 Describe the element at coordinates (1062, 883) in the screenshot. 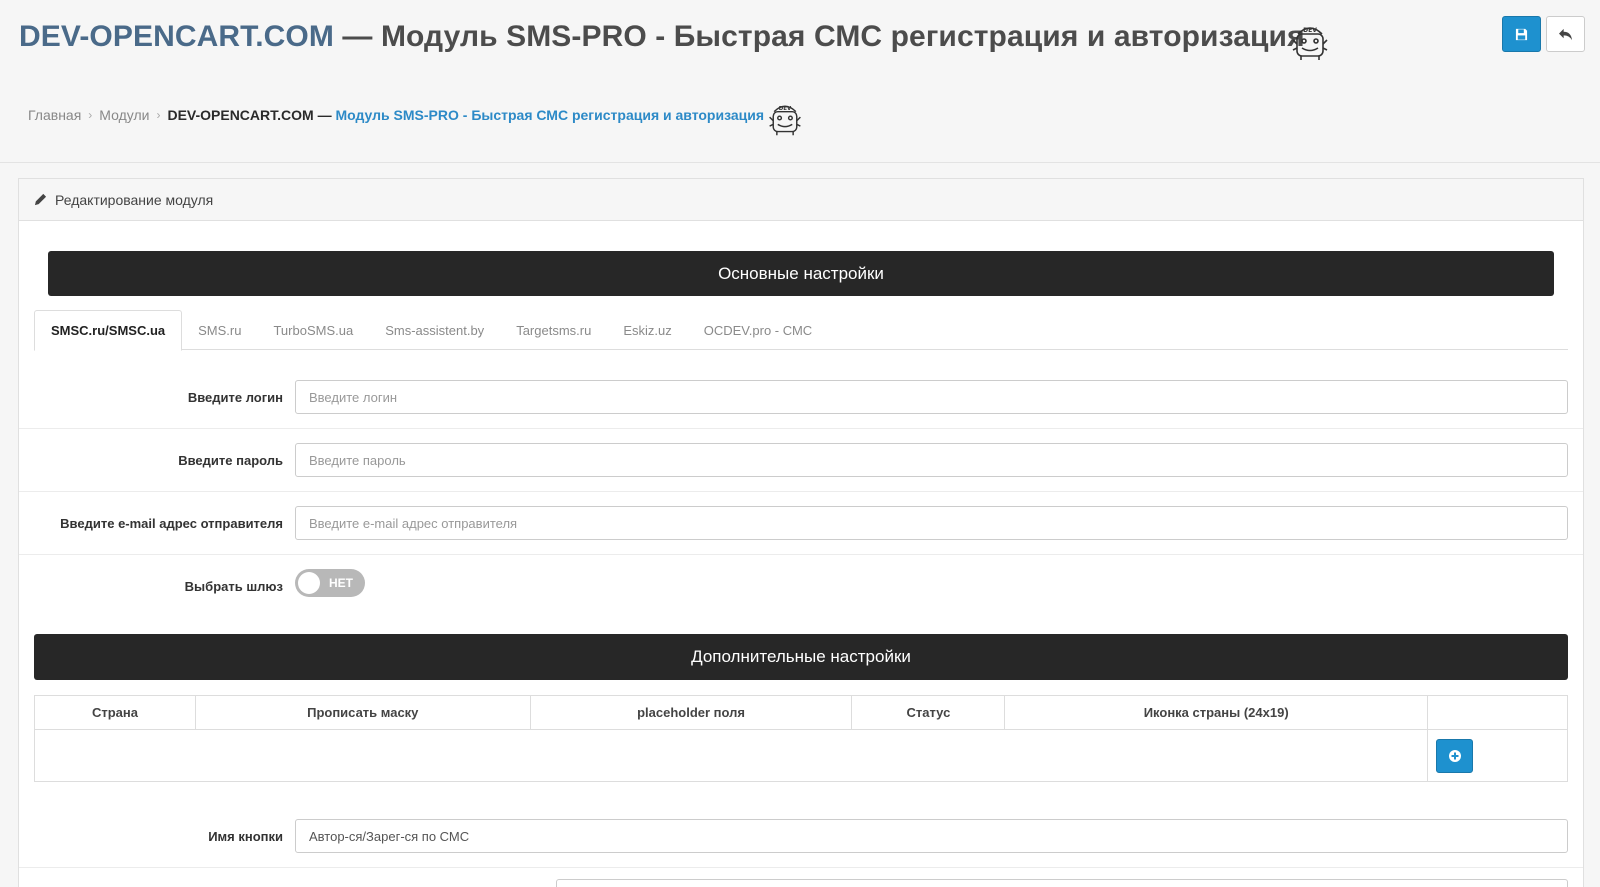

I see `next-field-input` at that location.